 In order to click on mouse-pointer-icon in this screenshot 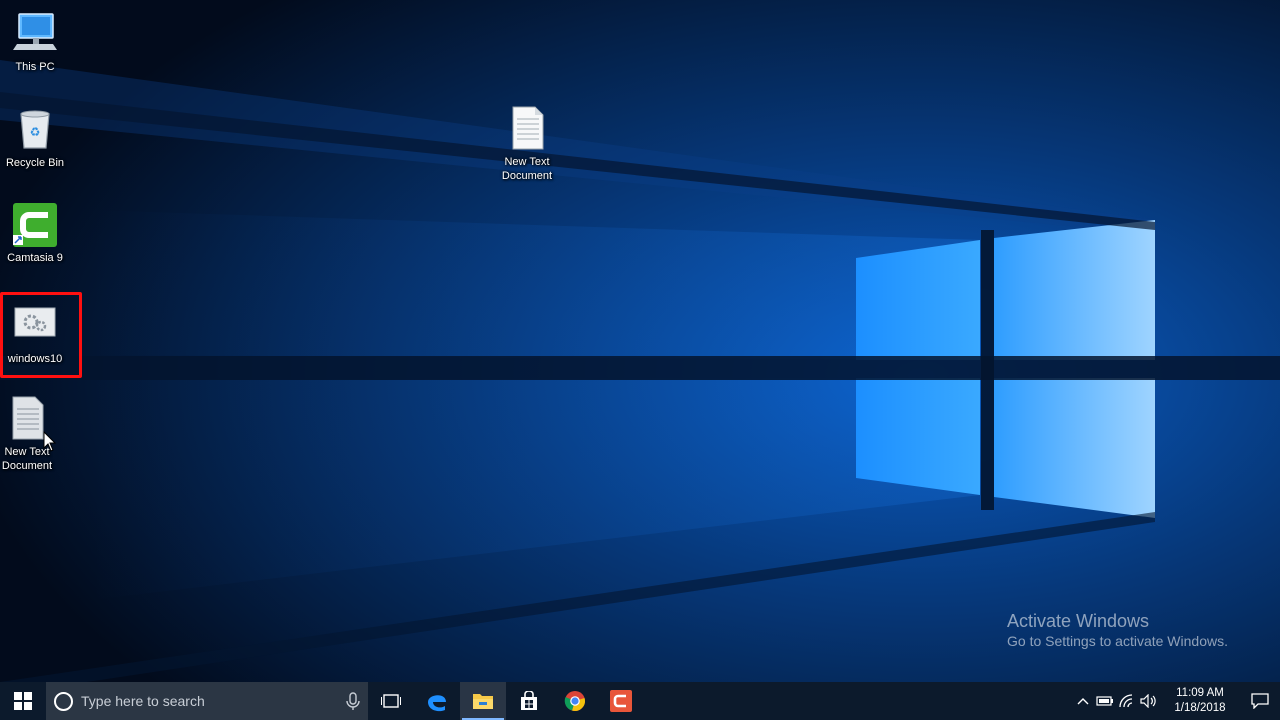, I will do `click(50, 441)`.